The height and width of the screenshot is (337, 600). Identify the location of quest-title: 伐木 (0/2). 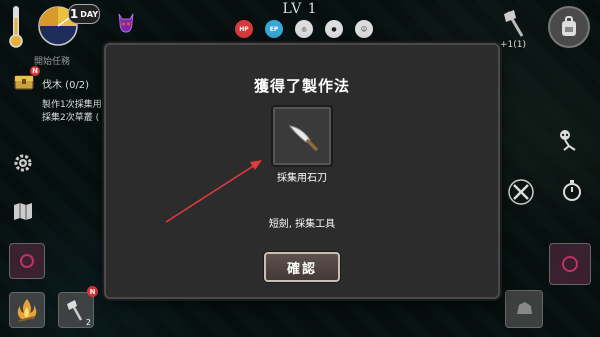
(65, 83).